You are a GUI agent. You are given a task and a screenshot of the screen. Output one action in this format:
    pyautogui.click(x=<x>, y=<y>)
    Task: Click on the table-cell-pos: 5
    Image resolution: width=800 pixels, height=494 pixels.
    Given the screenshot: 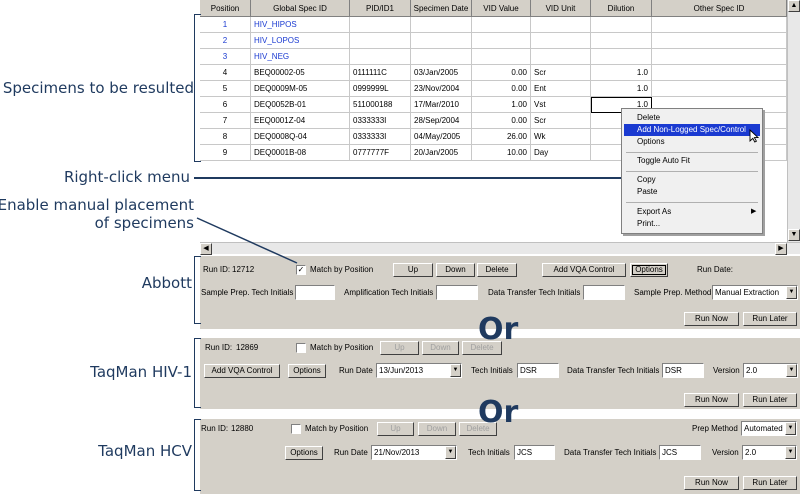 What is the action you would take?
    pyautogui.click(x=225, y=89)
    